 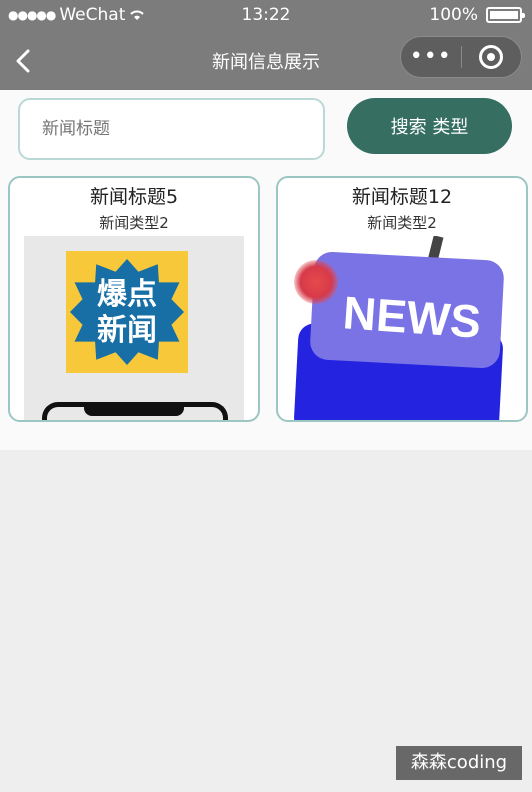 I want to click on news-title: 新闻标题12, so click(x=402, y=197).